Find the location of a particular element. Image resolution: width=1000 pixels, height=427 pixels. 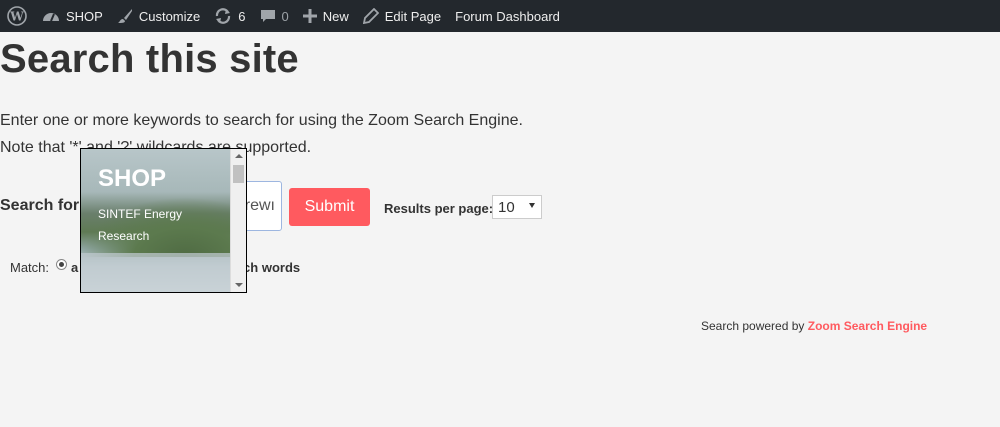

new-label: New is located at coordinates (335, 16).